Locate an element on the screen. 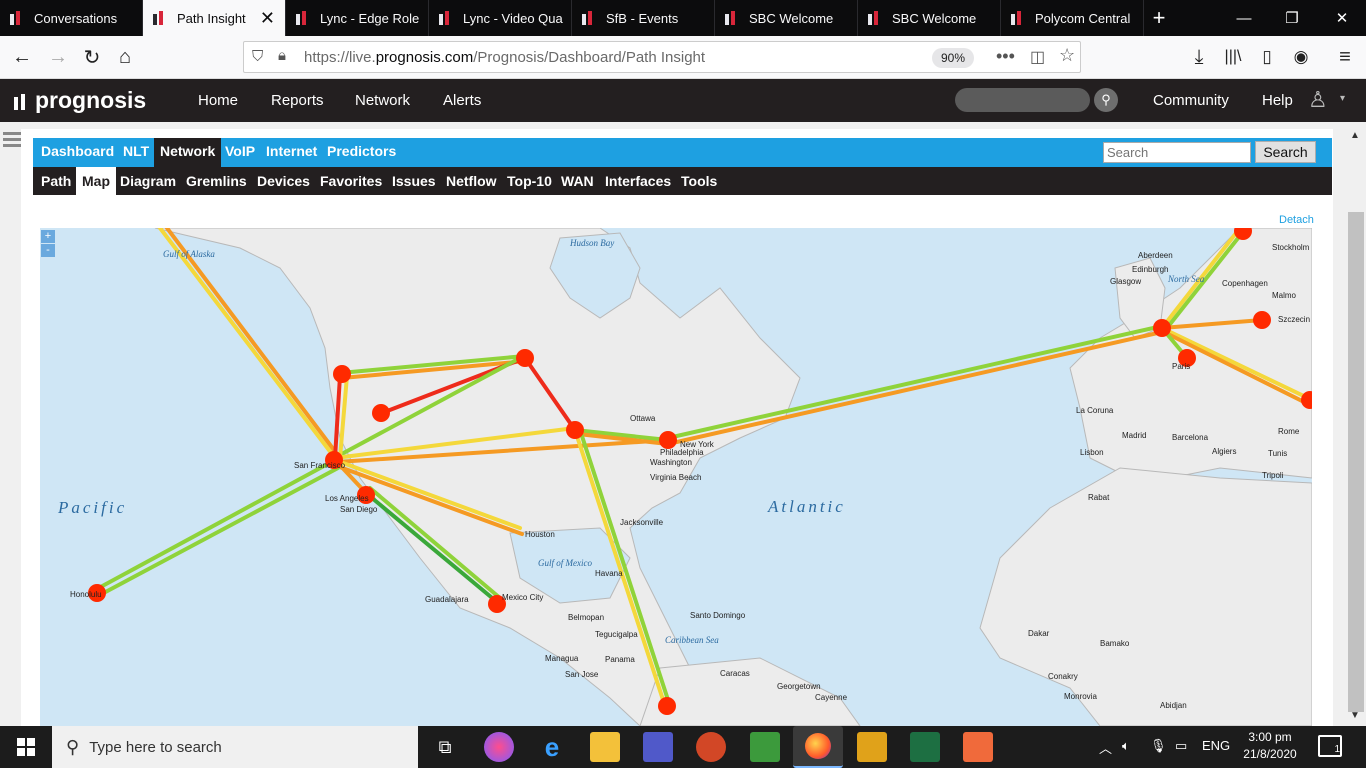 The image size is (1366, 768). page-actions-icon: ••• is located at coordinates (1005, 56).